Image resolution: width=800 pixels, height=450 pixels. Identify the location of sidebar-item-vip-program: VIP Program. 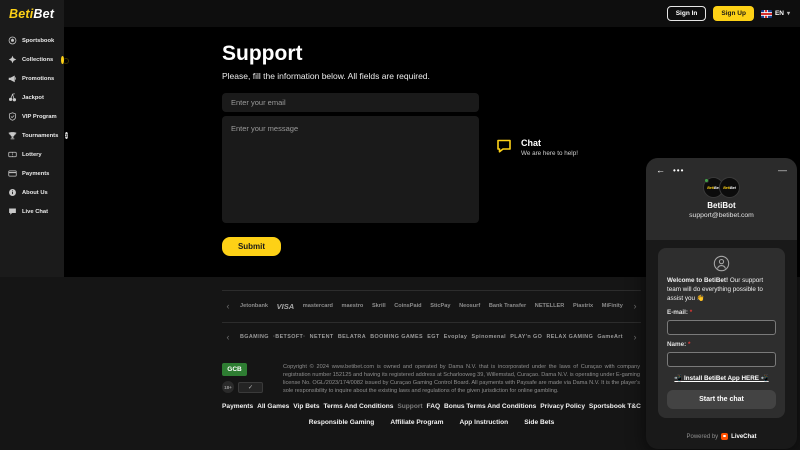
(32, 116).